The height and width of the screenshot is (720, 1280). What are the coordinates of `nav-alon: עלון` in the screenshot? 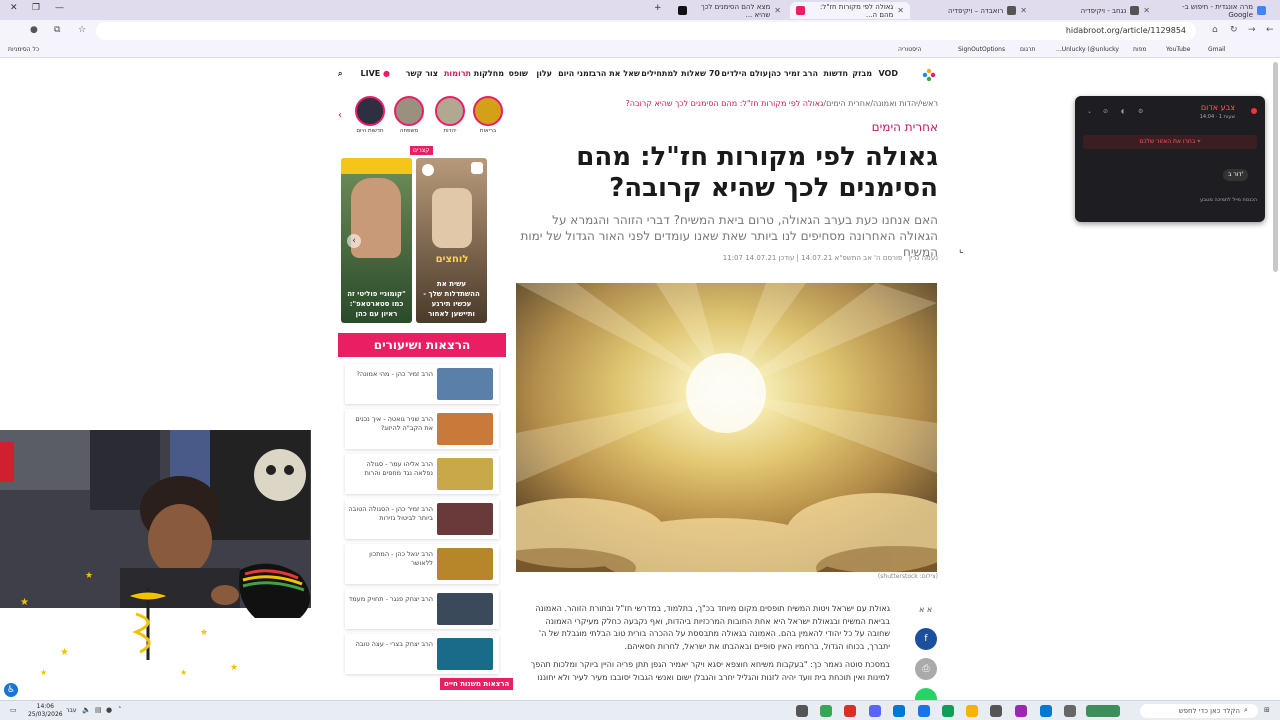 It's located at (544, 73).